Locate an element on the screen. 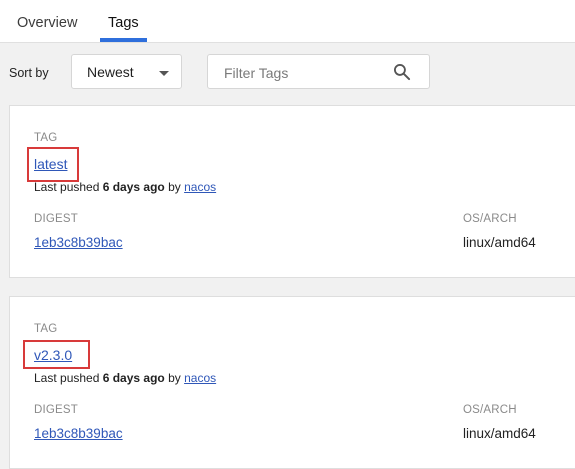 The width and height of the screenshot is (575, 469). sort-select: Newest is located at coordinates (126, 71).